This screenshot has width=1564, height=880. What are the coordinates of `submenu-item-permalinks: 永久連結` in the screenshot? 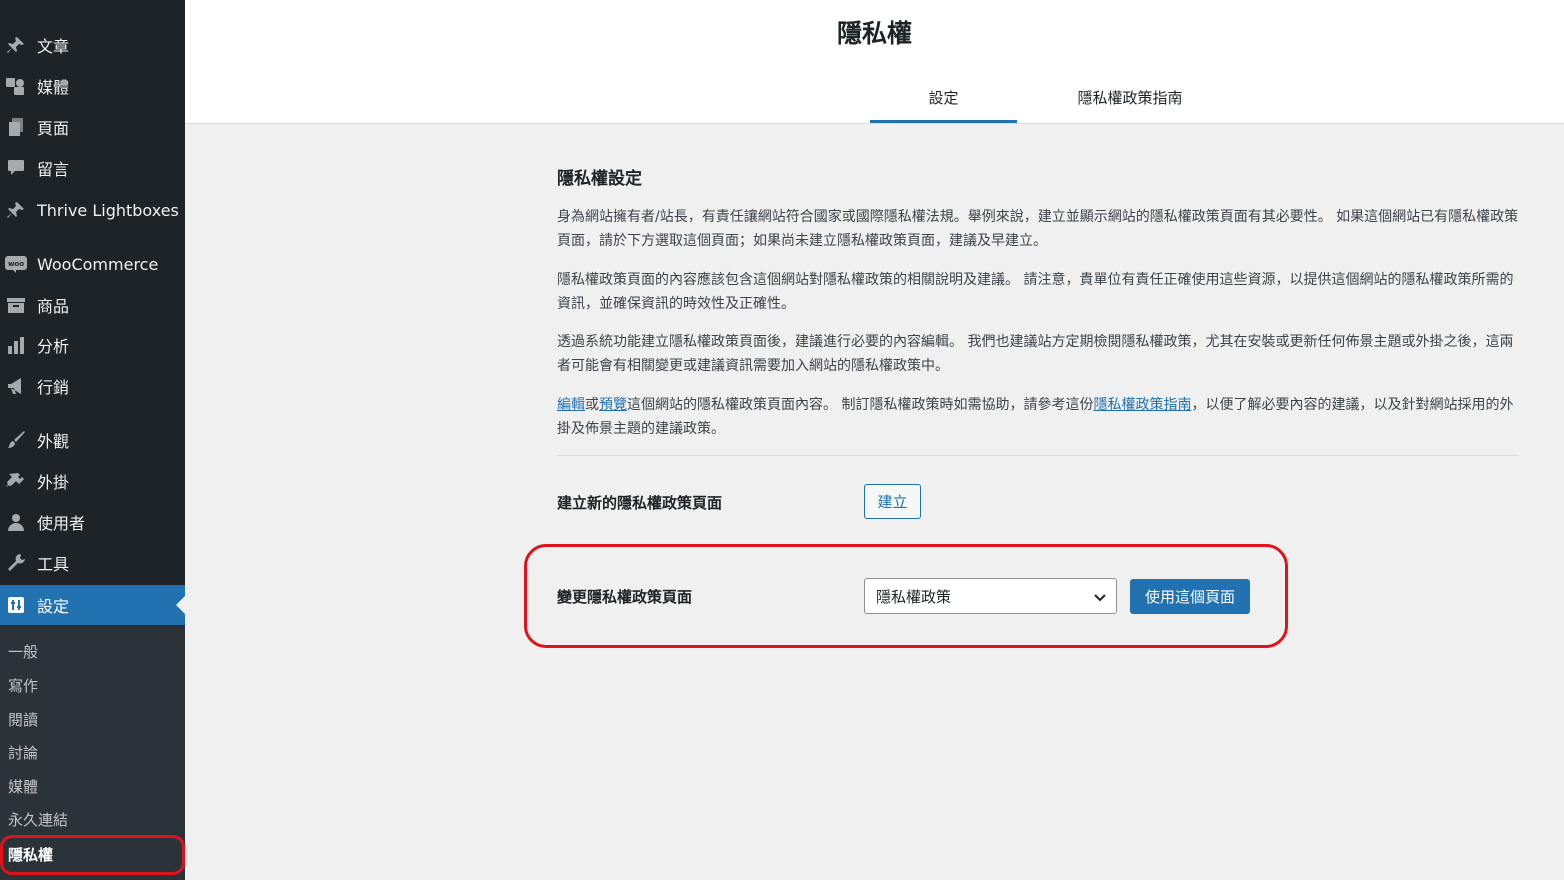 It's located at (92, 819).